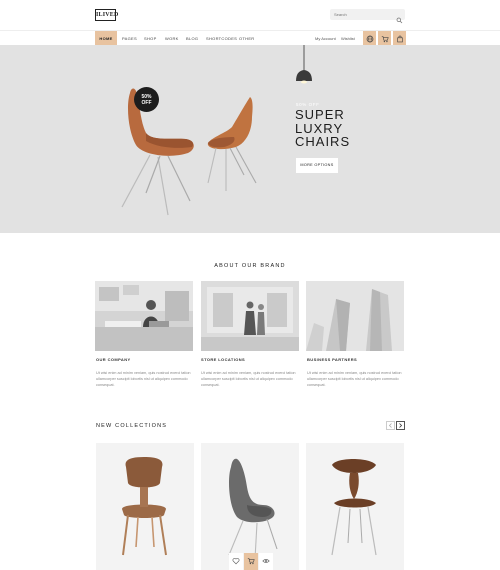 The image size is (500, 570). I want to click on buildings-photo, so click(355, 316).